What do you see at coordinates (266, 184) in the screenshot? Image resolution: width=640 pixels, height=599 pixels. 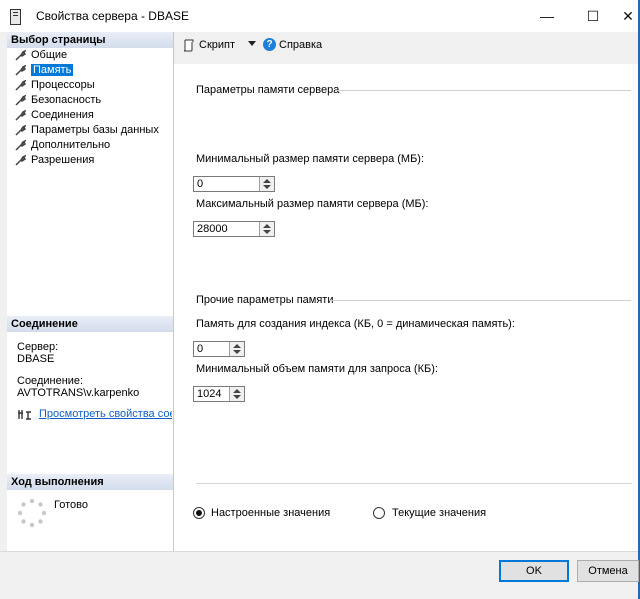 I see `min-memory-spin-buttons` at bounding box center [266, 184].